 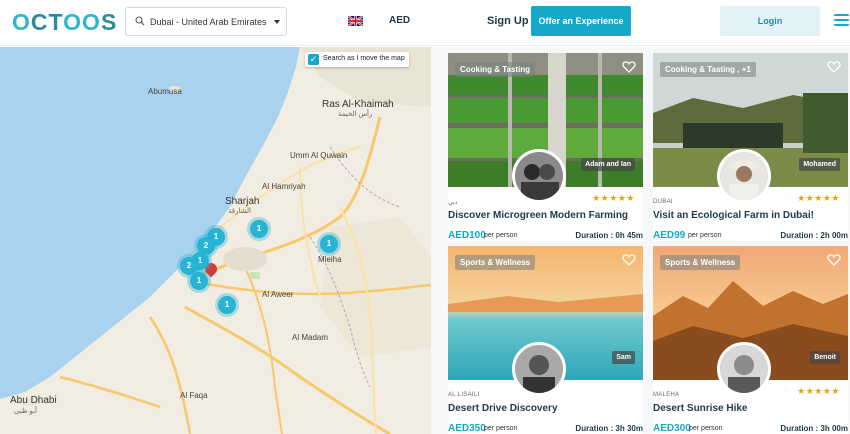 What do you see at coordinates (609, 428) in the screenshot?
I see `listing-duration: Duration : 3h 30m` at bounding box center [609, 428].